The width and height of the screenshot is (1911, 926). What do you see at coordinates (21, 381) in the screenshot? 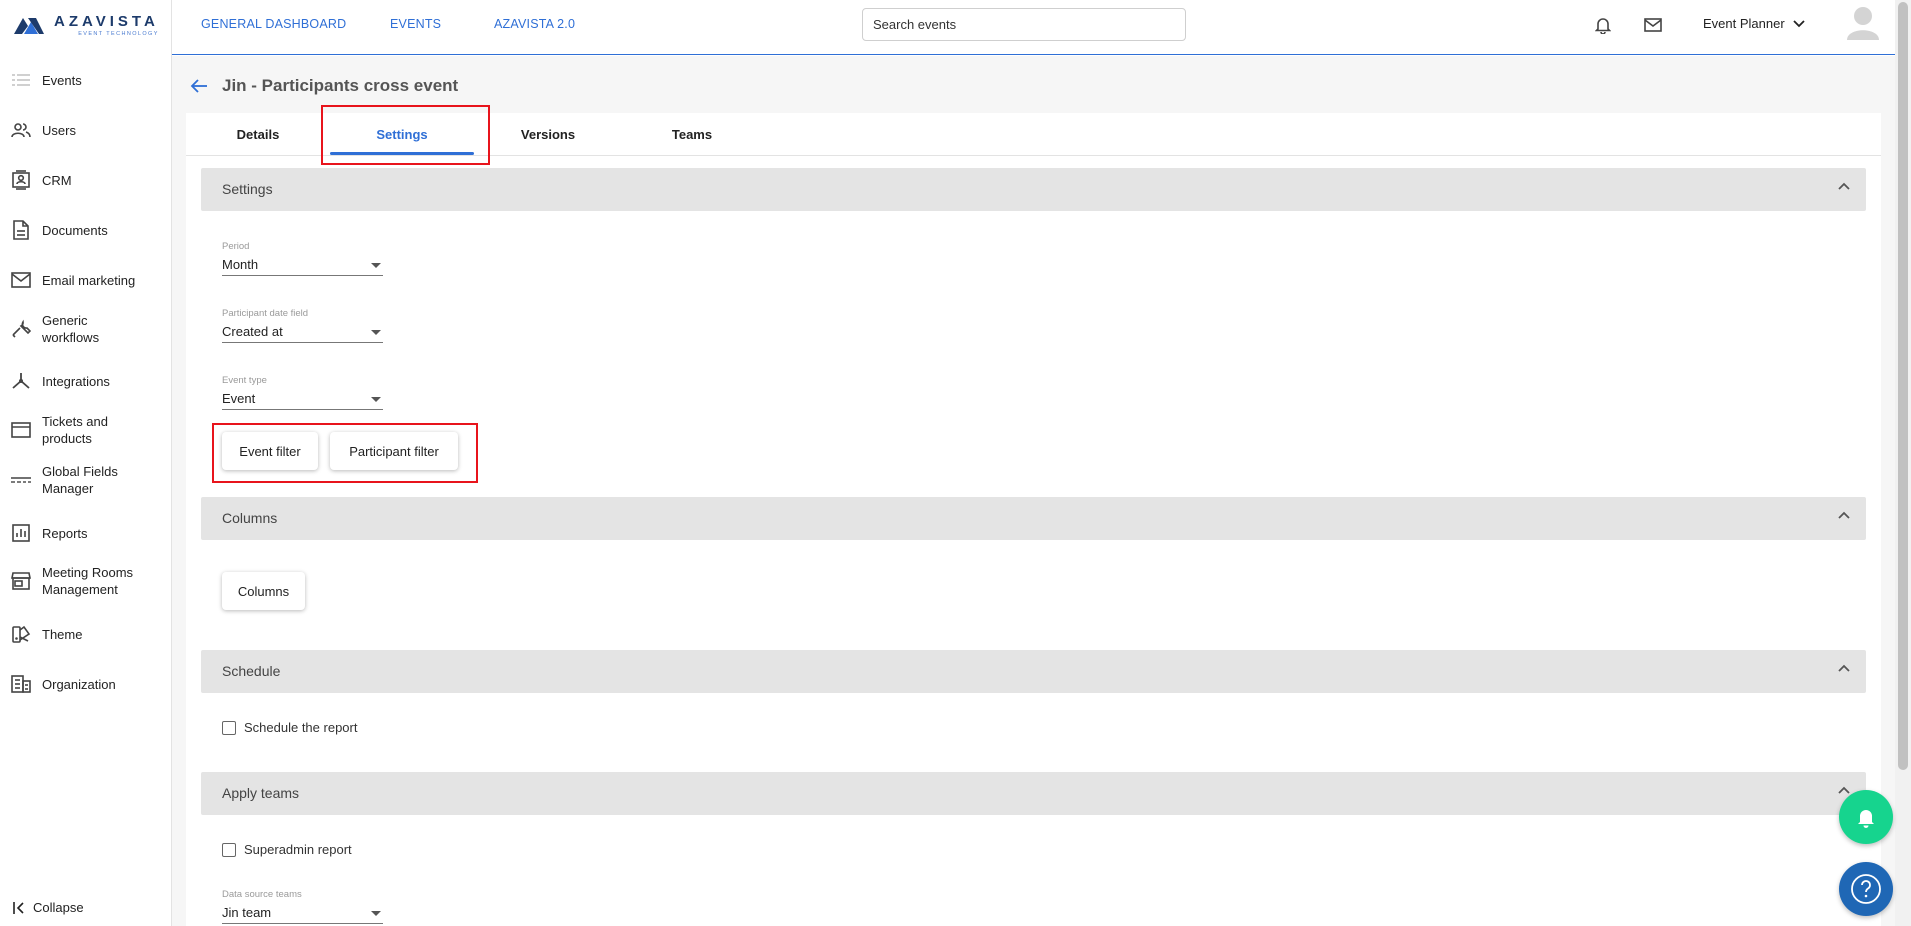
I see `integrations-icon` at bounding box center [21, 381].